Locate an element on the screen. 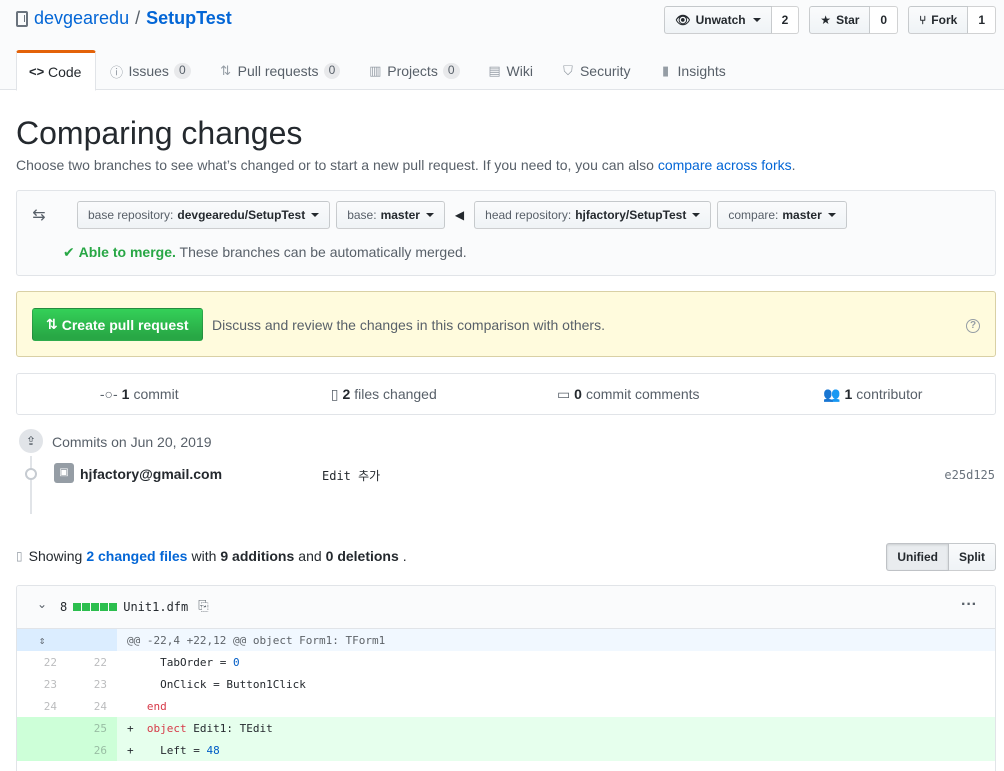 This screenshot has width=1004, height=771. create-pull-request-button: ⇅ Create pull request is located at coordinates (117, 324).